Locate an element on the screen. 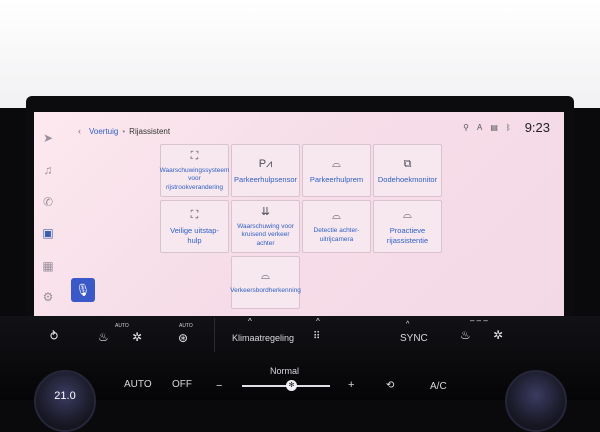 The image size is (600, 432). tile-proactive-assist: ⌓ Proactieve rijassistentie is located at coordinates (407, 226).